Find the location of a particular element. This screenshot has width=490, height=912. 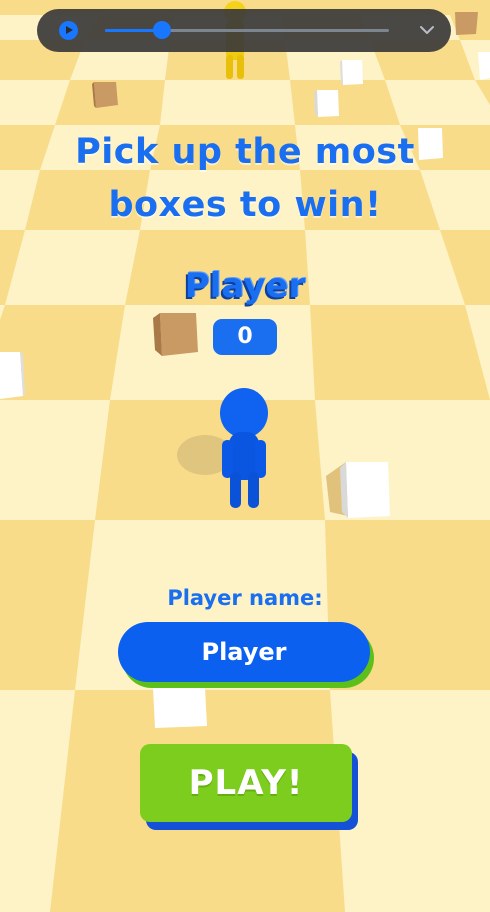

score-badge: 0 is located at coordinates (245, 337).